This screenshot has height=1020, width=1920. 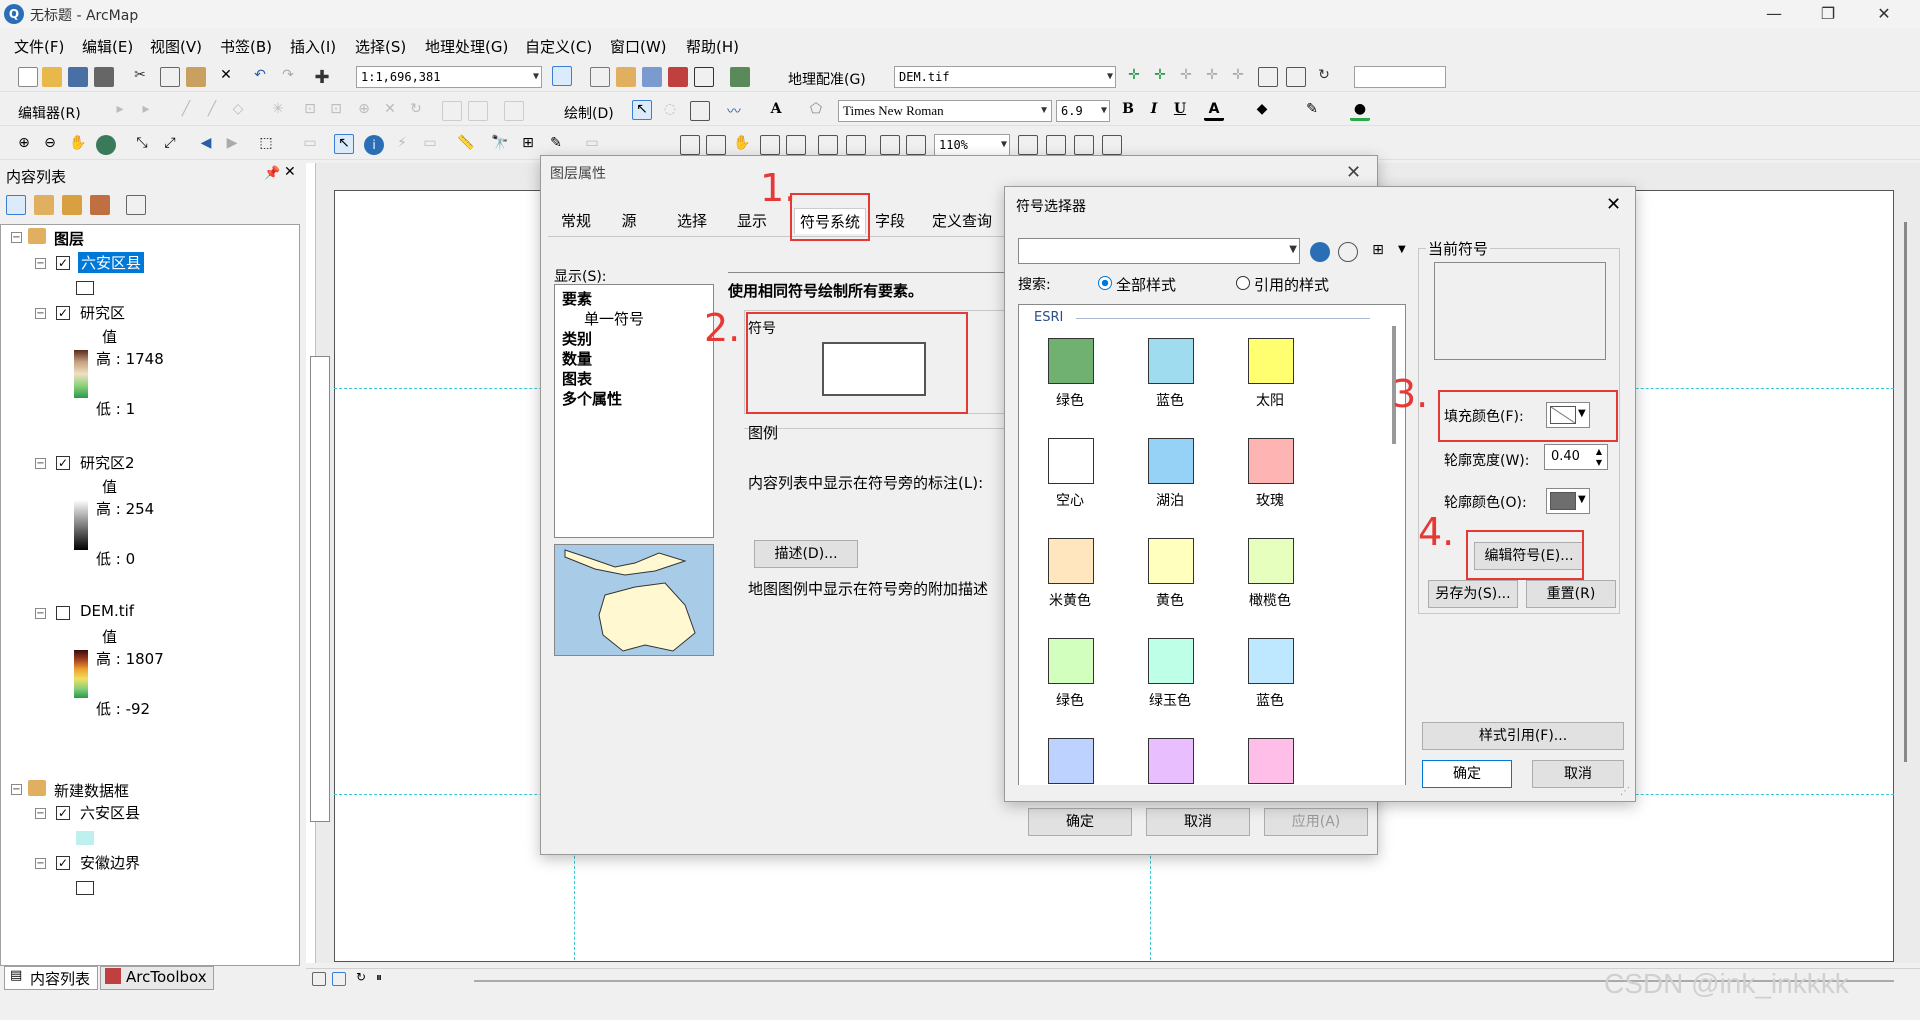 What do you see at coordinates (692, 221) in the screenshot?
I see `tab-selection: 选择` at bounding box center [692, 221].